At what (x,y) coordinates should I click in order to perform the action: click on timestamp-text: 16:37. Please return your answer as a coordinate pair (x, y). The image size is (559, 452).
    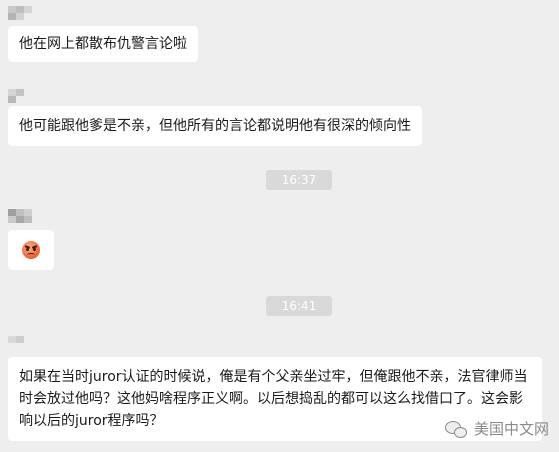
    Looking at the image, I should click on (299, 180).